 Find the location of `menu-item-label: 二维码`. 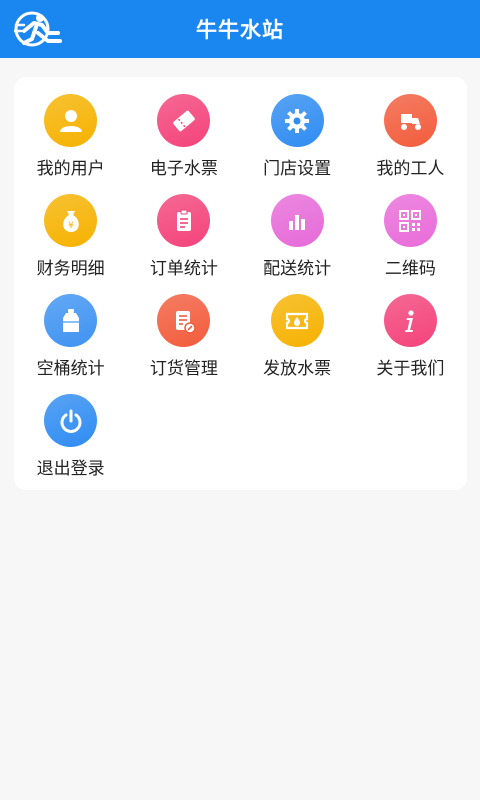

menu-item-label: 二维码 is located at coordinates (410, 269).